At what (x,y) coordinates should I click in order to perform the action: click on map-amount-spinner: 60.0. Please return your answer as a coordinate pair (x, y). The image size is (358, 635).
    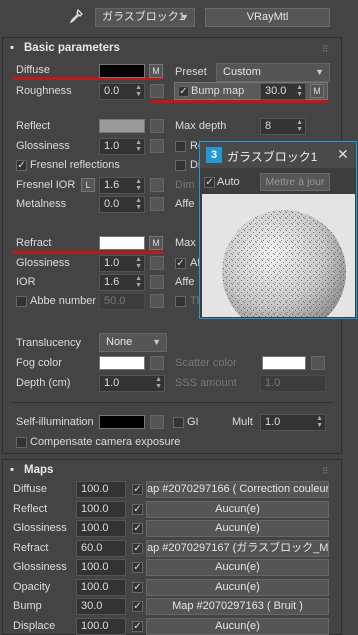
    Looking at the image, I should click on (101, 548).